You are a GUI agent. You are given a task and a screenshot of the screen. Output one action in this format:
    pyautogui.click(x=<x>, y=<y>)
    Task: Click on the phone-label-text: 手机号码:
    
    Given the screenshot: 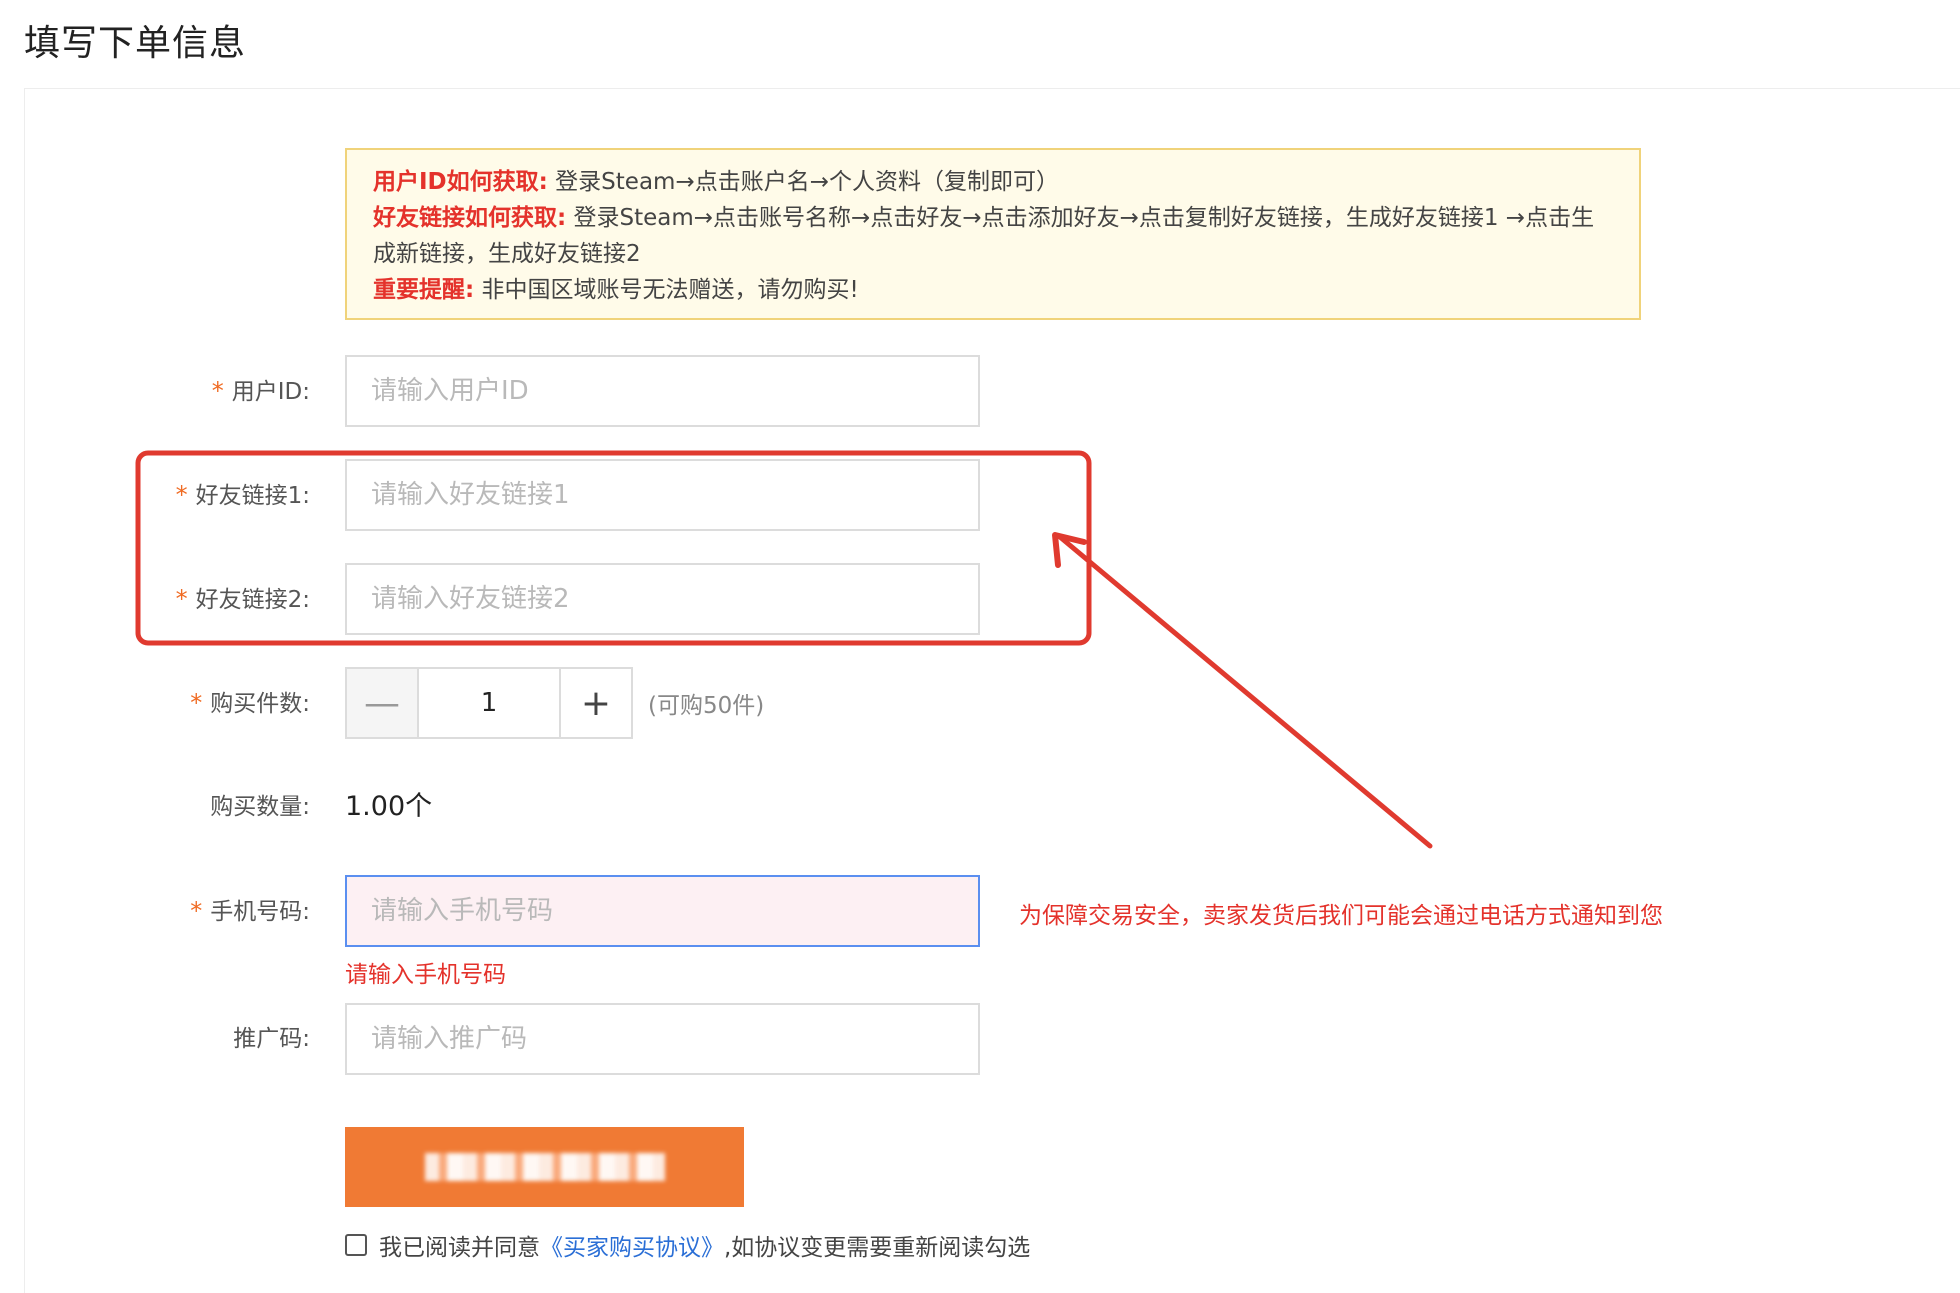 What is the action you would take?
    pyautogui.click(x=260, y=912)
    